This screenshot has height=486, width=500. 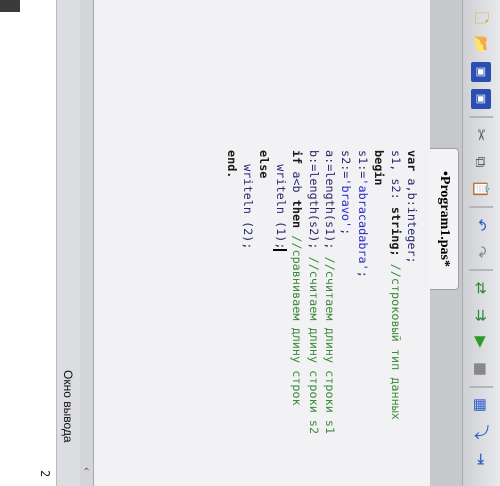 What do you see at coordinates (231, 164) in the screenshot?
I see `code-keyword: end.` at bounding box center [231, 164].